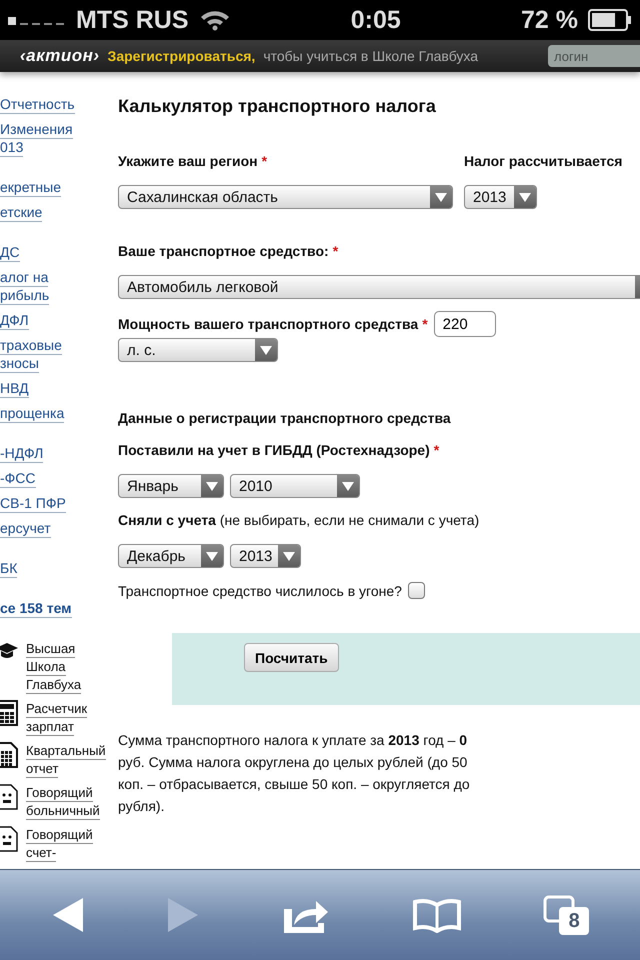  What do you see at coordinates (32, 414) in the screenshot?
I see `sidebar-link: прощенка` at bounding box center [32, 414].